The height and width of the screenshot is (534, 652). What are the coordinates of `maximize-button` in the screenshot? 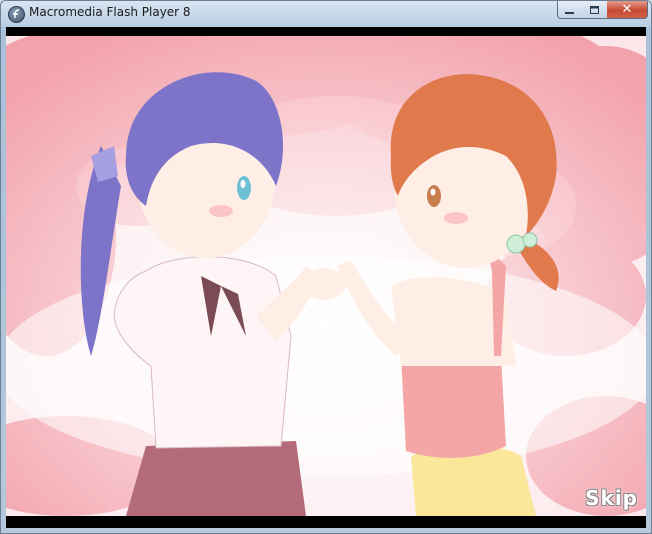 It's located at (595, 10).